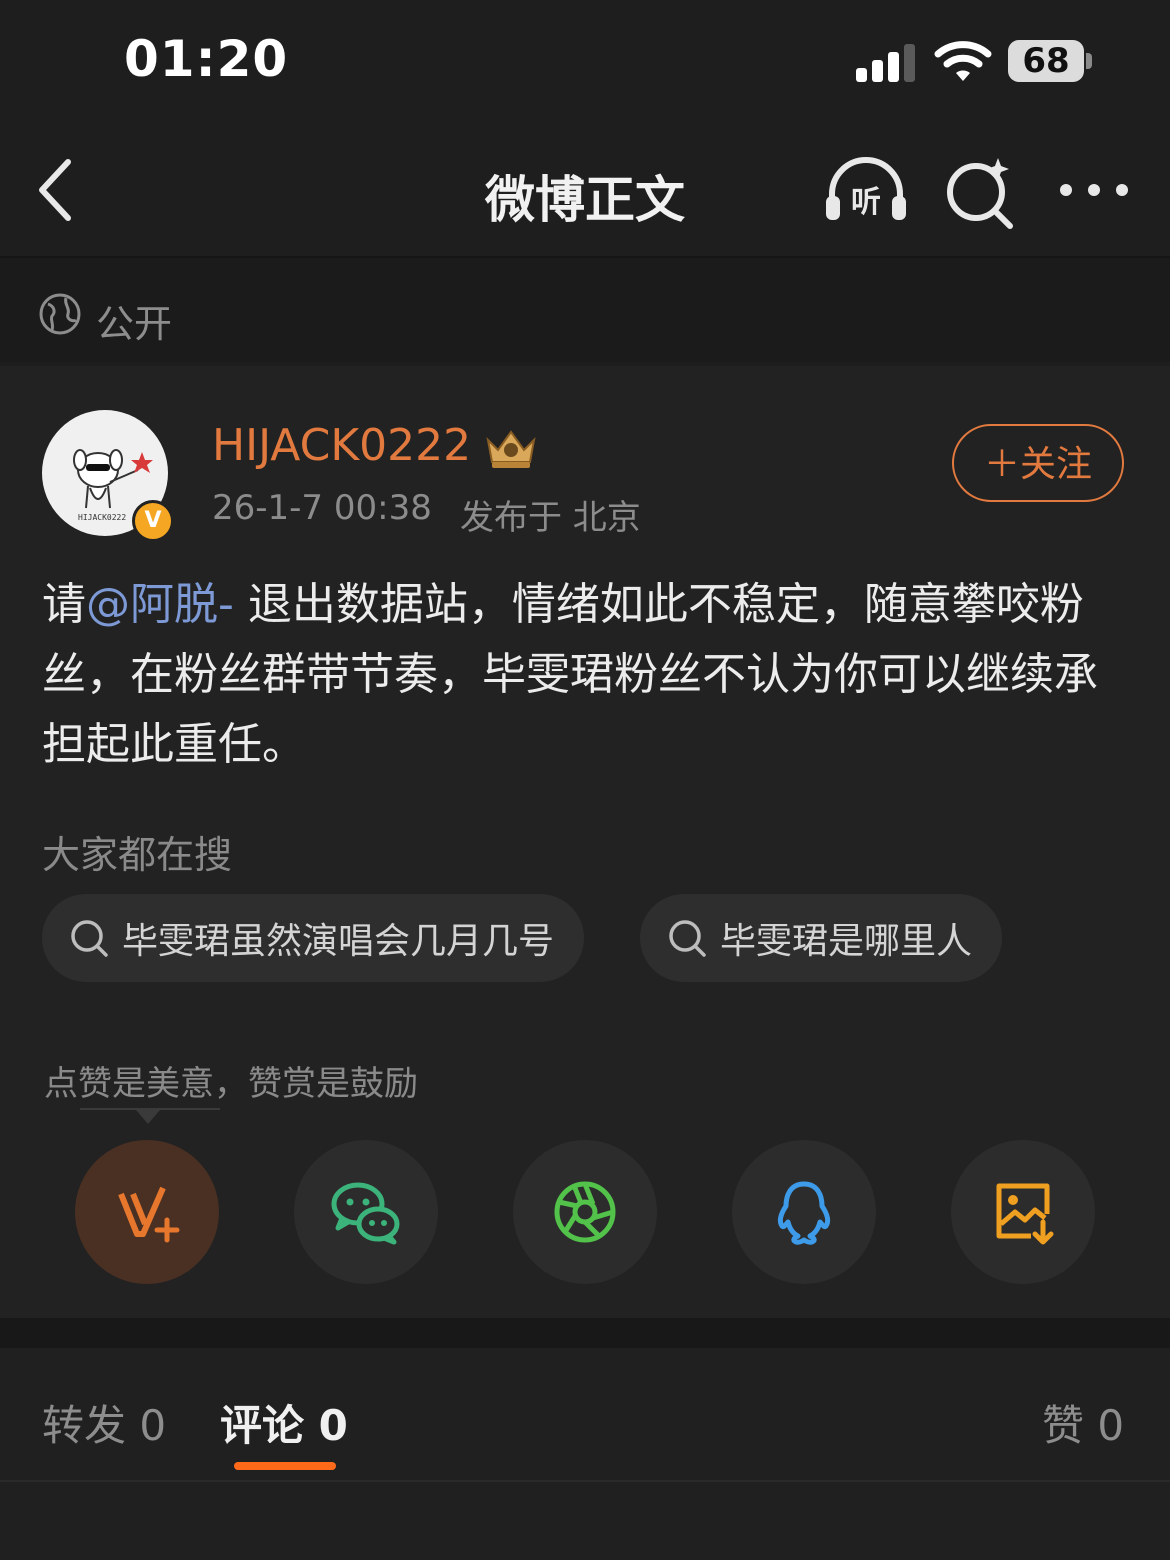  What do you see at coordinates (1083, 1422) in the screenshot?
I see `tab-like: 赞 0` at bounding box center [1083, 1422].